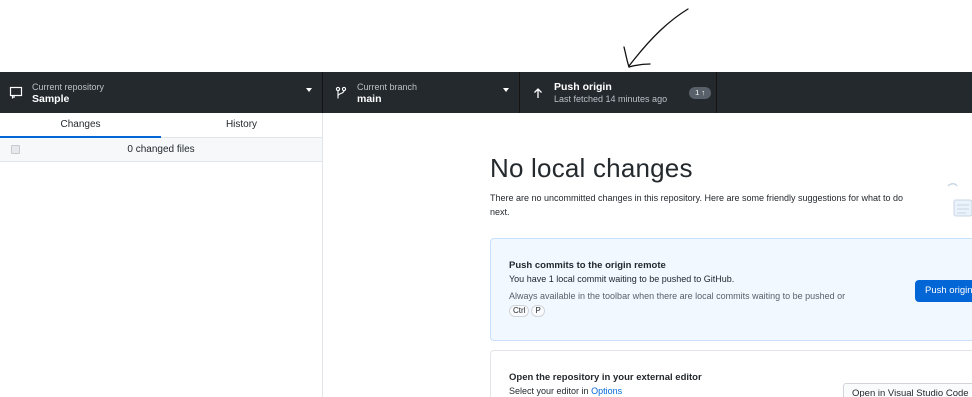 The width and height of the screenshot is (972, 397). Describe the element at coordinates (959, 200) in the screenshot. I see `illustration-icon` at that location.